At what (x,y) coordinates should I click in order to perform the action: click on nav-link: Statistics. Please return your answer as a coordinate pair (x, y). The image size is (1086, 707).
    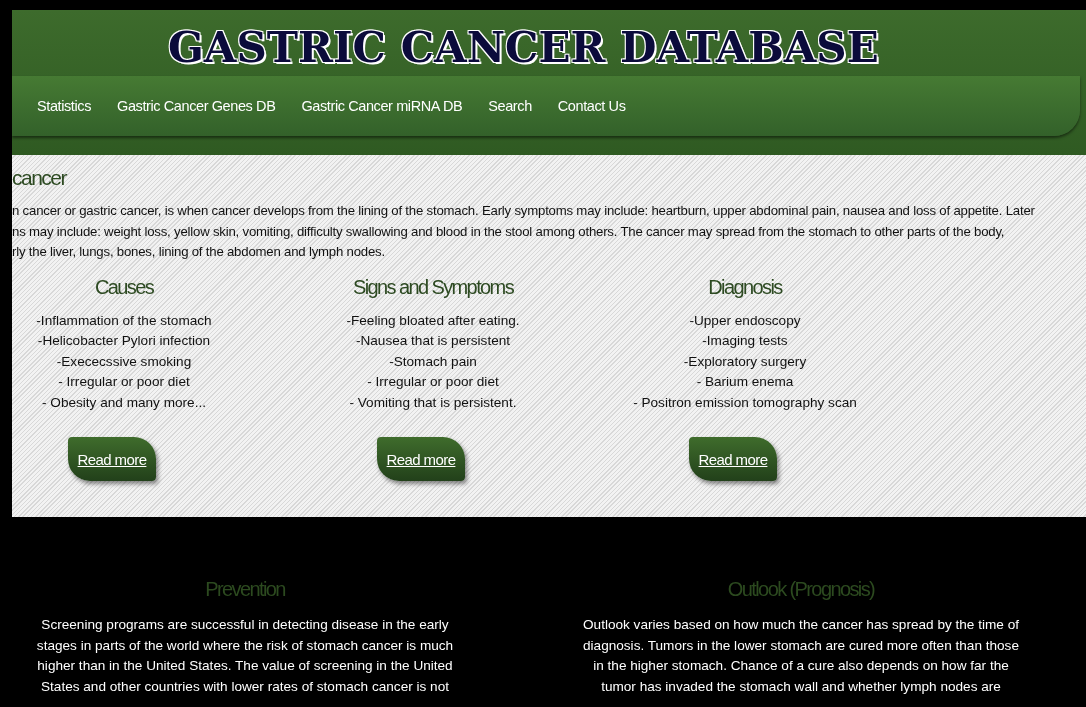
    Looking at the image, I should click on (64, 106).